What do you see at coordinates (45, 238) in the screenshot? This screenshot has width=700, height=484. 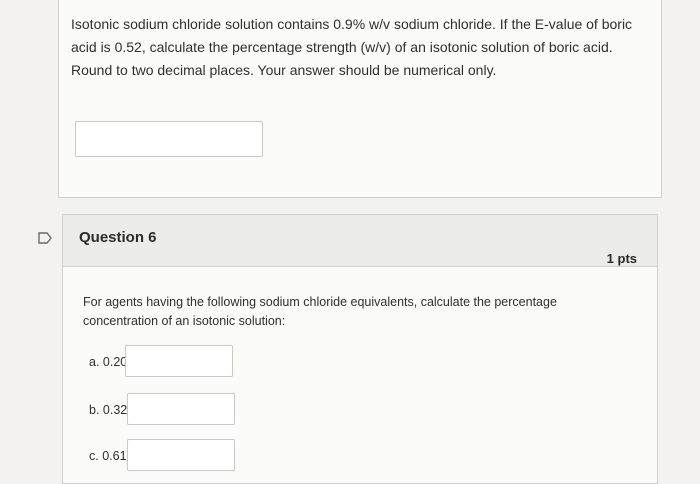 I see `flag-outline-icon` at bounding box center [45, 238].